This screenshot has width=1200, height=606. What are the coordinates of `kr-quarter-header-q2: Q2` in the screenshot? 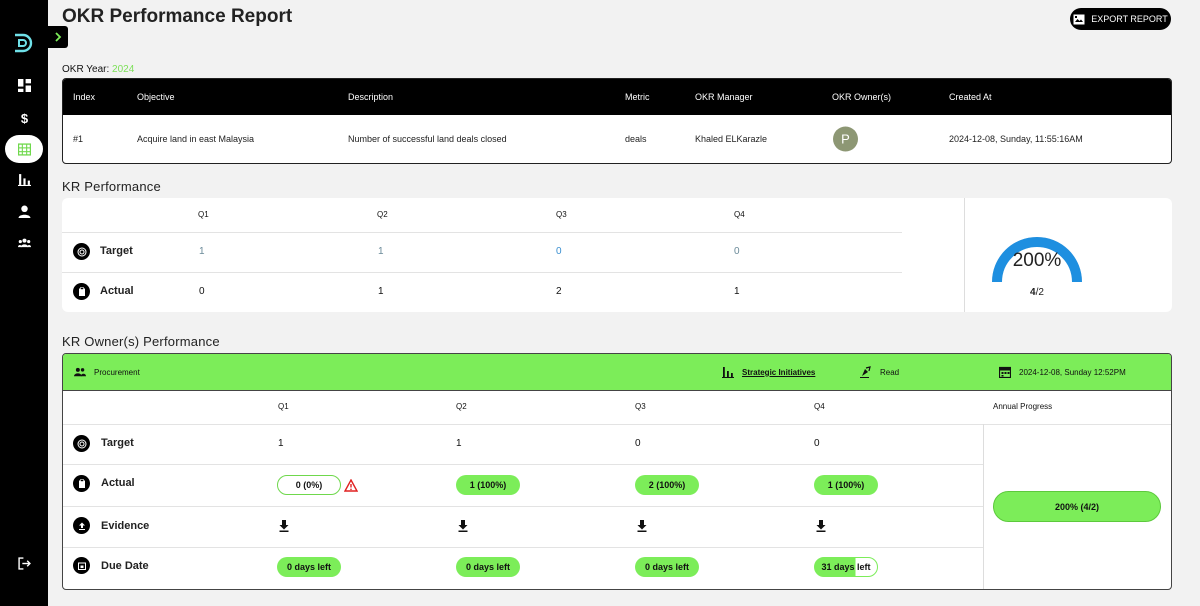 It's located at (382, 214).